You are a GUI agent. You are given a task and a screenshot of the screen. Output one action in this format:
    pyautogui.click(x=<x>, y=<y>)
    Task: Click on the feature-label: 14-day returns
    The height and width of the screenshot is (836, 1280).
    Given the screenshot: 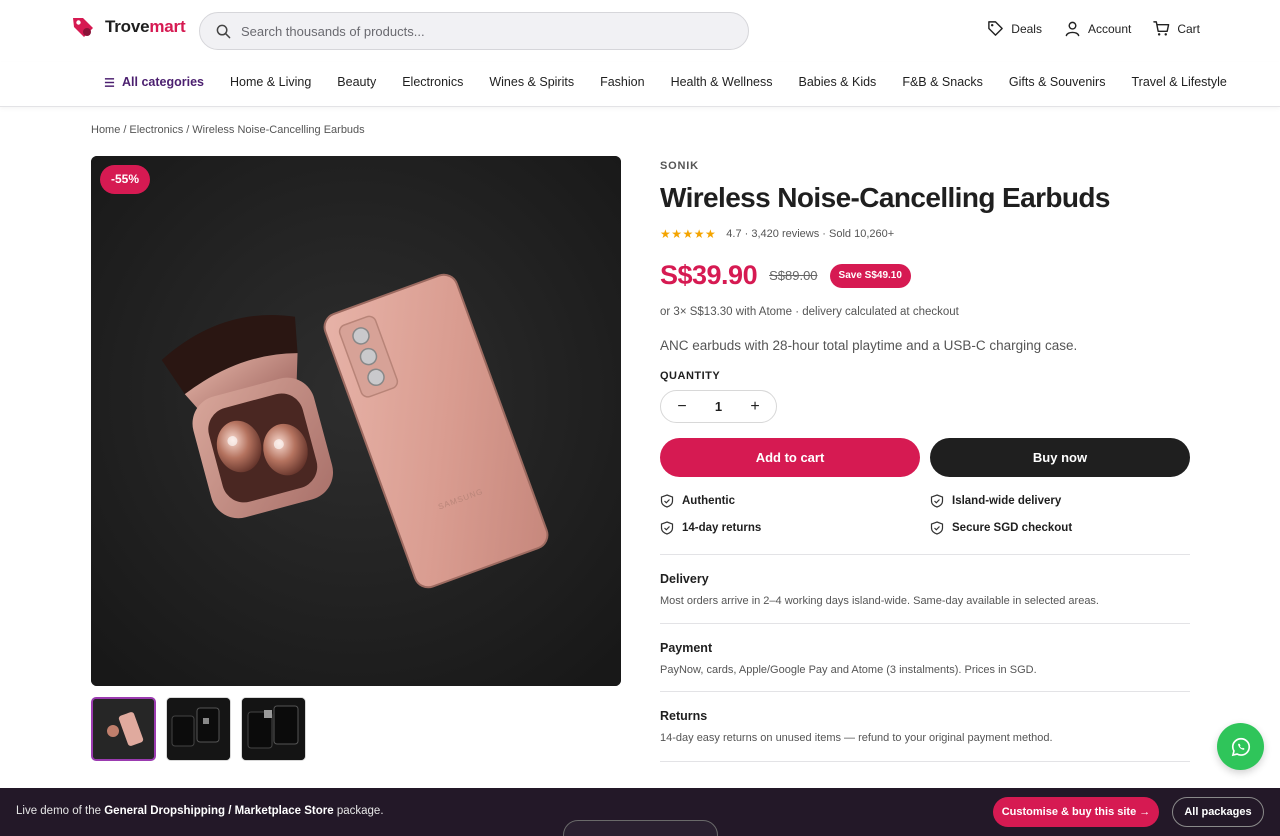 What is the action you would take?
    pyautogui.click(x=722, y=528)
    